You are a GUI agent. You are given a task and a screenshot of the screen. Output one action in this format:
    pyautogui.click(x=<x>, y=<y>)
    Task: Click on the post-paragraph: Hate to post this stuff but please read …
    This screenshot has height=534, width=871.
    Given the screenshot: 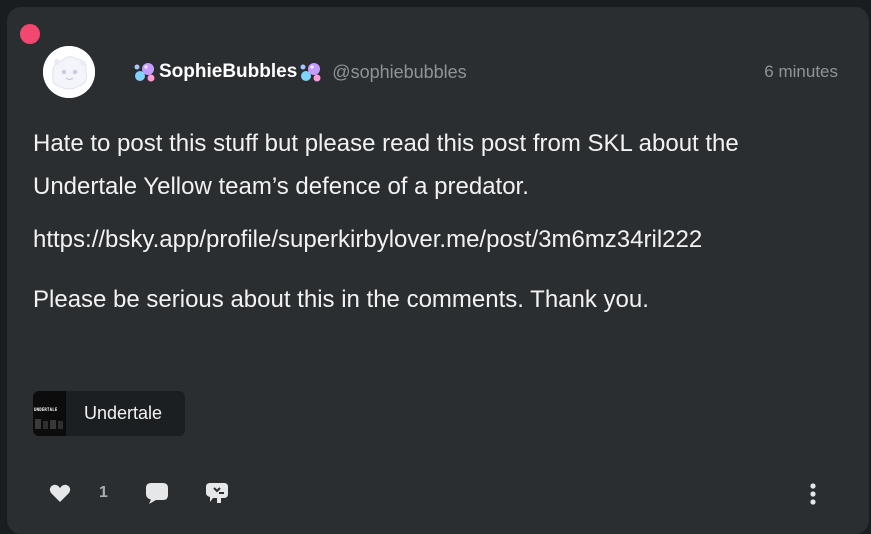 What is the action you would take?
    pyautogui.click(x=386, y=165)
    